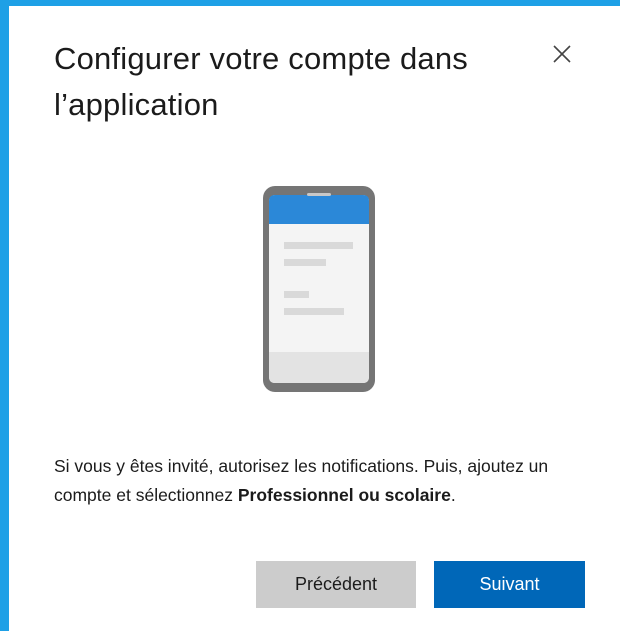  What do you see at coordinates (336, 584) in the screenshot?
I see `previous-button: Précédent` at bounding box center [336, 584].